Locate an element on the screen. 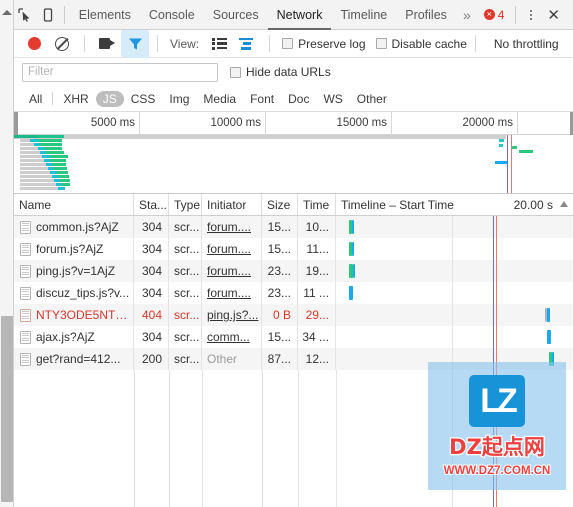 This screenshot has height=507, width=574. column-header-initiator: Initiator is located at coordinates (232, 204).